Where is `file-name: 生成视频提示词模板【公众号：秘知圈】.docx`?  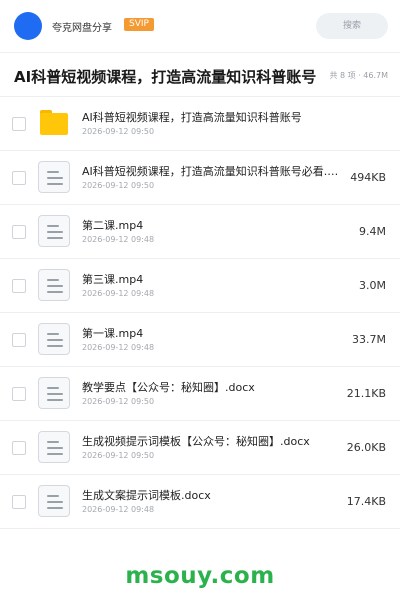 file-name: 生成视频提示词模板【公众号：秘知圈】.docx is located at coordinates (196, 441).